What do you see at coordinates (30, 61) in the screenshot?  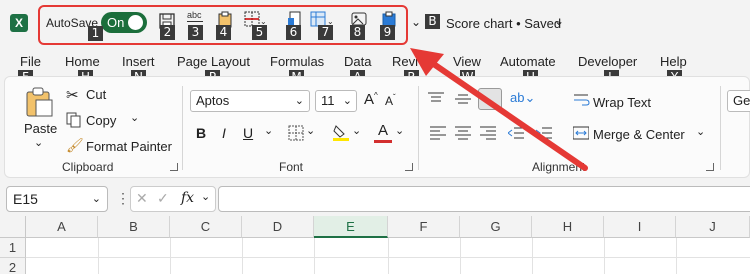 I see `tab-file: File` at bounding box center [30, 61].